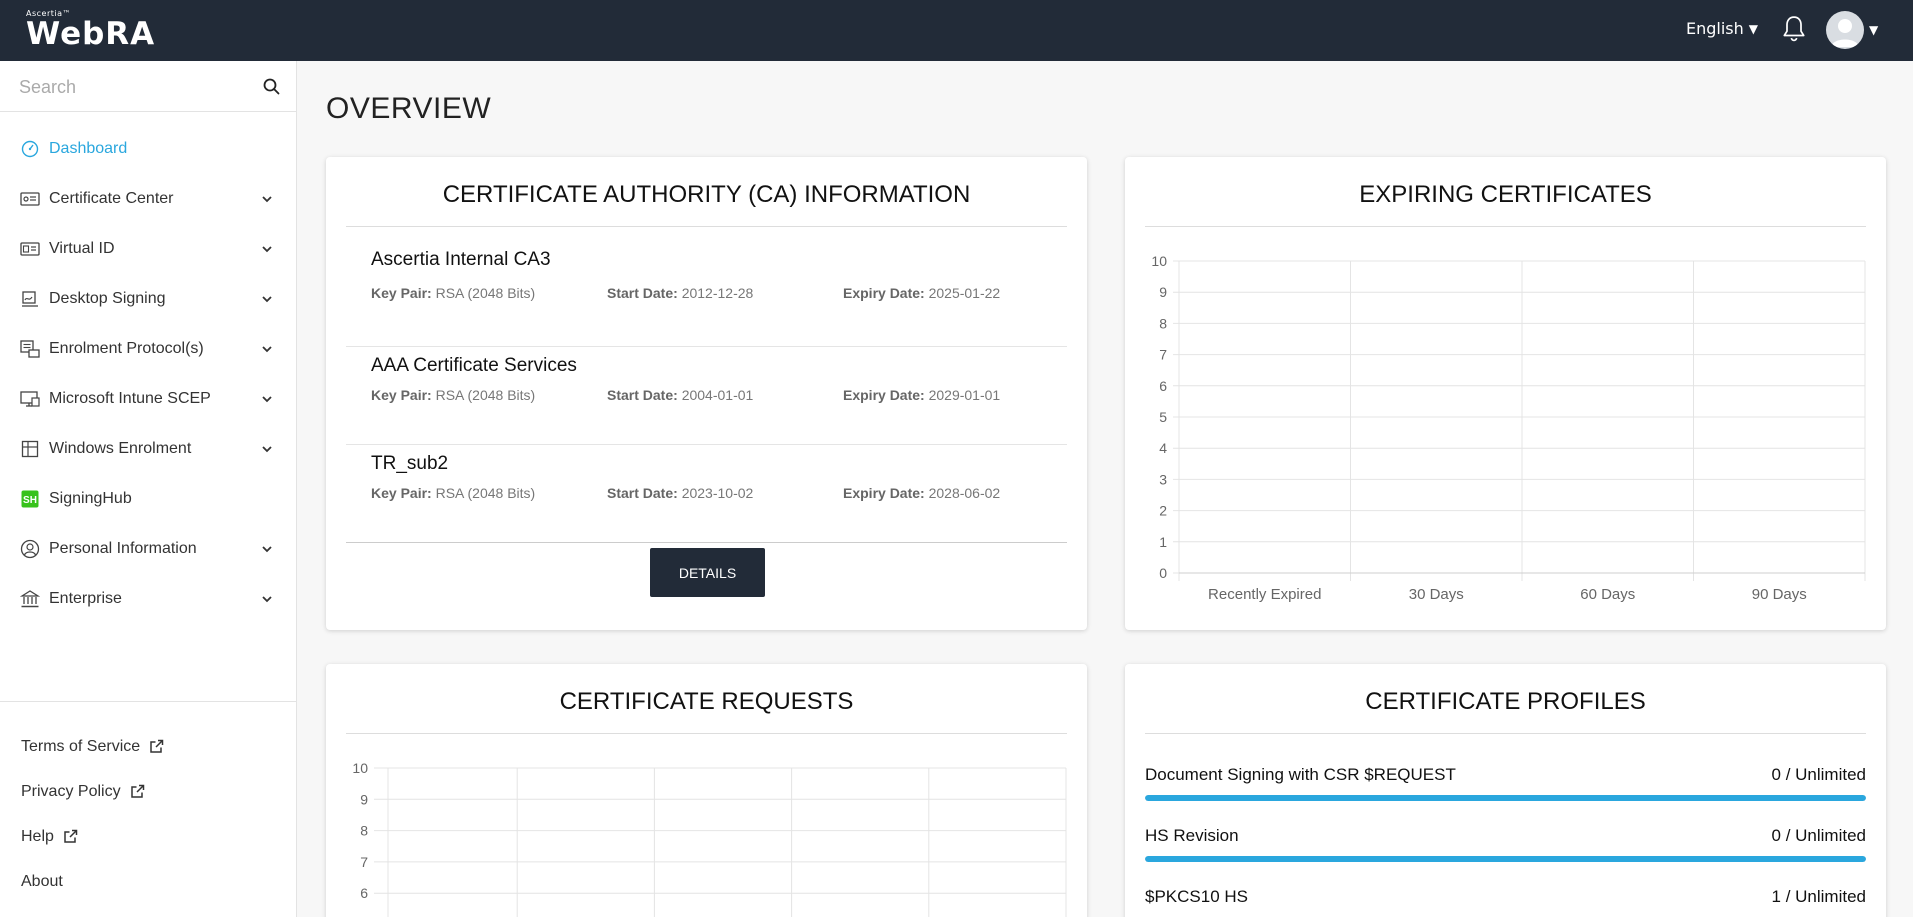 This screenshot has height=917, width=1913. I want to click on certificate-requests-card: CERTIFICATE REQUESTS 10 9 8 7 6, so click(706, 790).